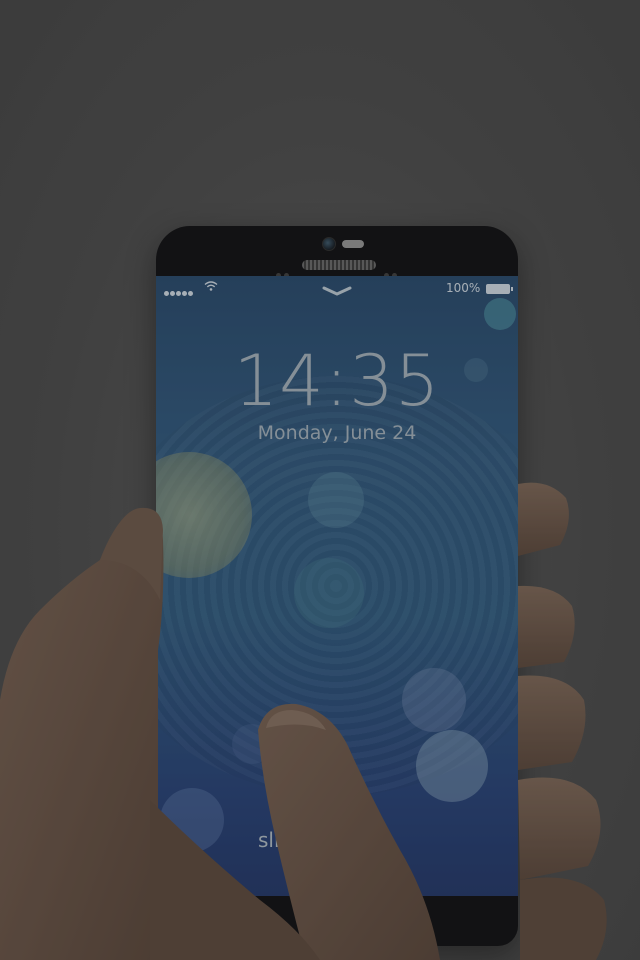 This screenshot has width=640, height=960. What do you see at coordinates (463, 288) in the screenshot?
I see `battery-percentage: 100%` at bounding box center [463, 288].